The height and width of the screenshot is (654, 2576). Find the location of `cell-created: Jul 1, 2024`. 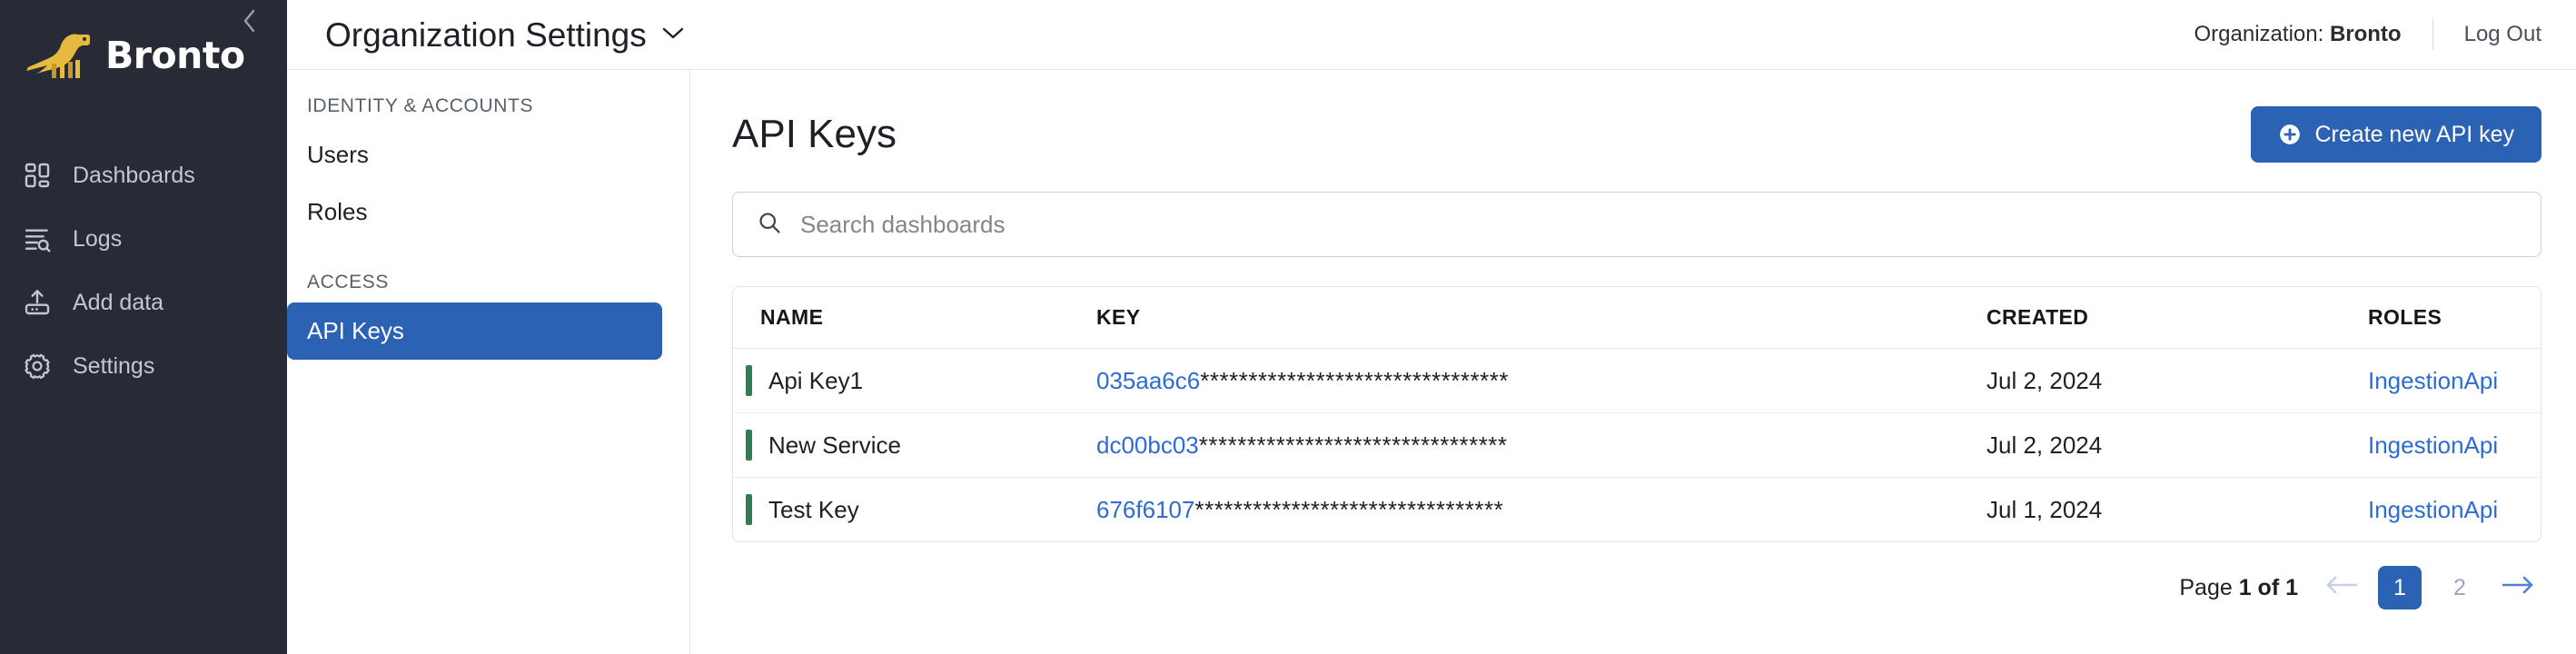

cell-created: Jul 1, 2024 is located at coordinates (2045, 509).